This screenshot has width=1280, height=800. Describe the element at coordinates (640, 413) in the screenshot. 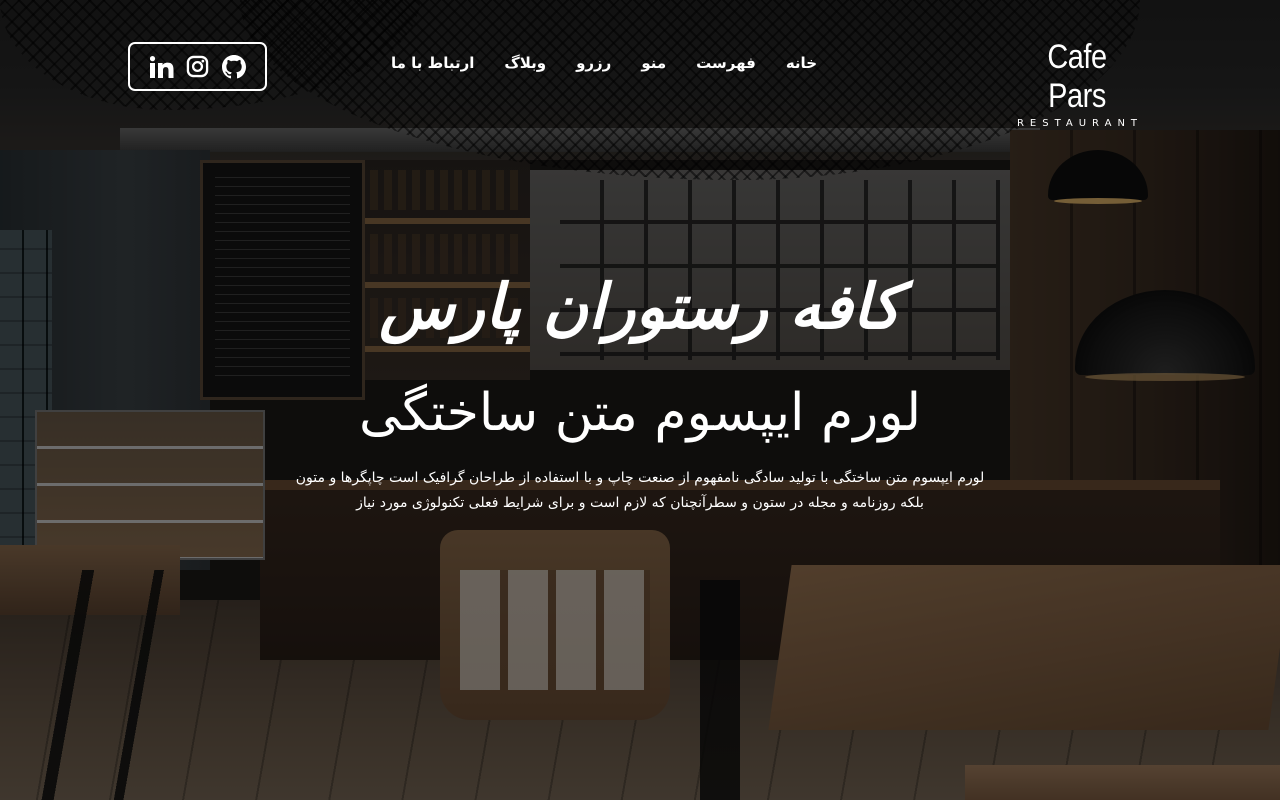

I see `hero-title: لورم ایپسوم متن ساختگی` at that location.